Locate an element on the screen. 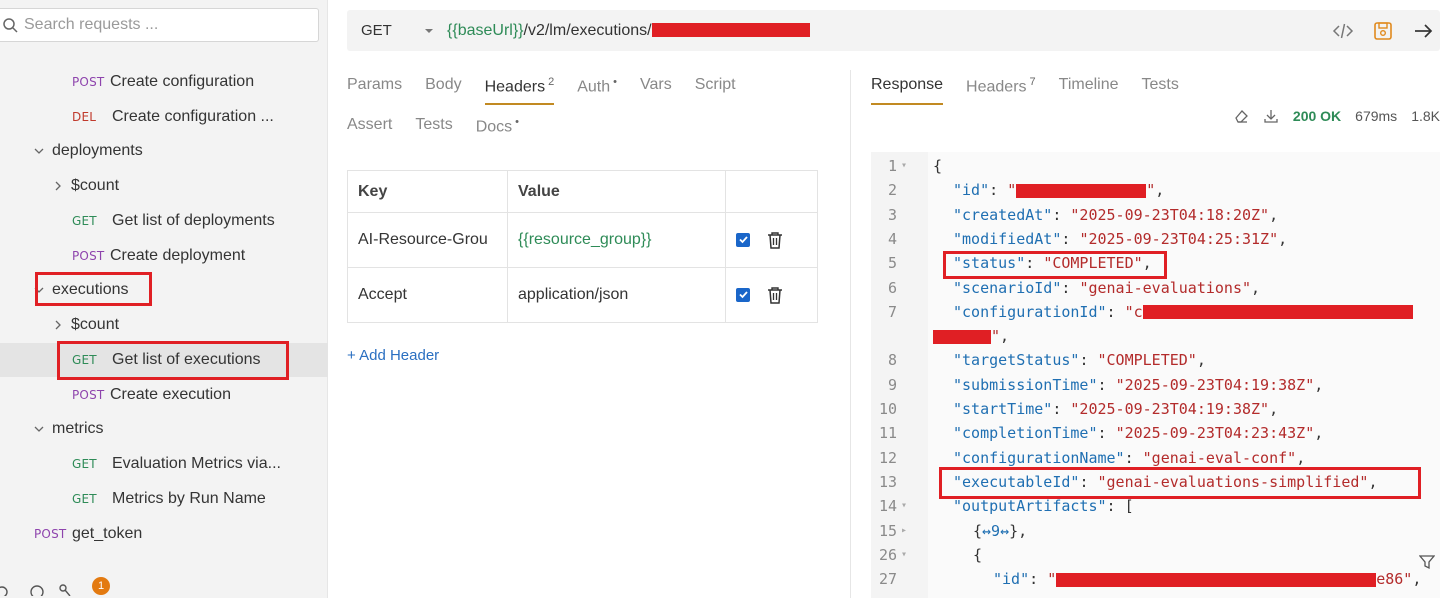  tab-auth: Auth • is located at coordinates (597, 86).